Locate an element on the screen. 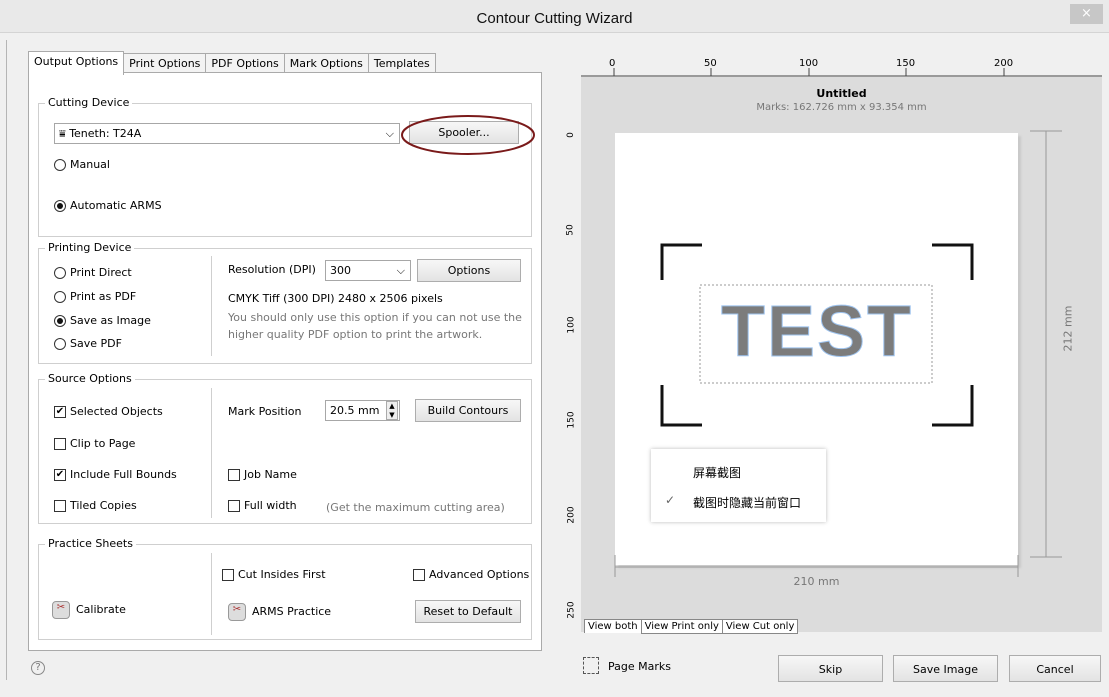 The height and width of the screenshot is (697, 1109). save-pdf-radio: Save PDF is located at coordinates (88, 343).